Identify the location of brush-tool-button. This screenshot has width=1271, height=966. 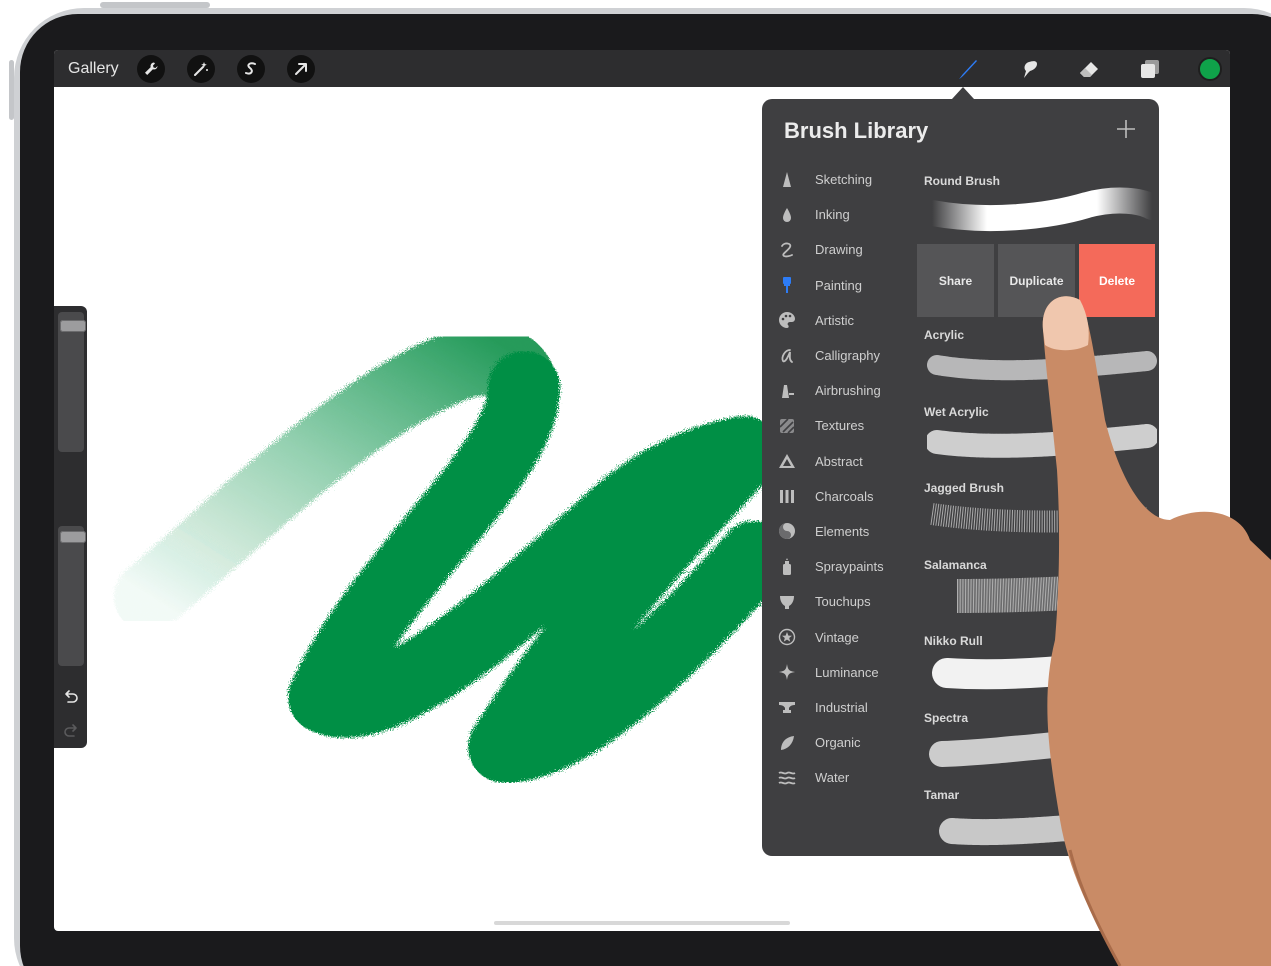
(968, 69).